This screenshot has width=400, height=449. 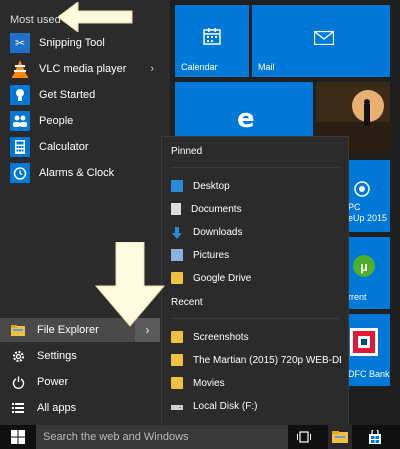 What do you see at coordinates (20, 147) in the screenshot?
I see `calculator-icon` at bounding box center [20, 147].